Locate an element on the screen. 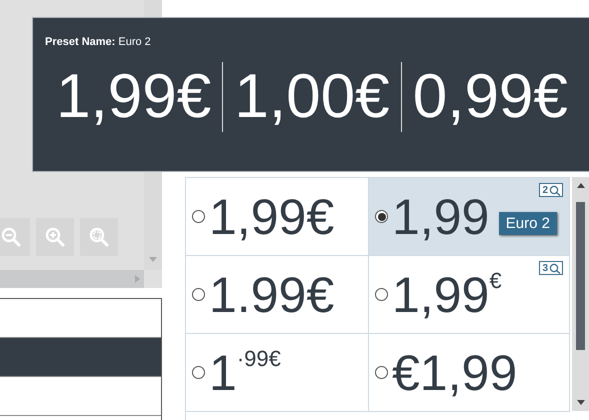 The height and width of the screenshot is (420, 589). price-format: 1.99€ is located at coordinates (271, 295).